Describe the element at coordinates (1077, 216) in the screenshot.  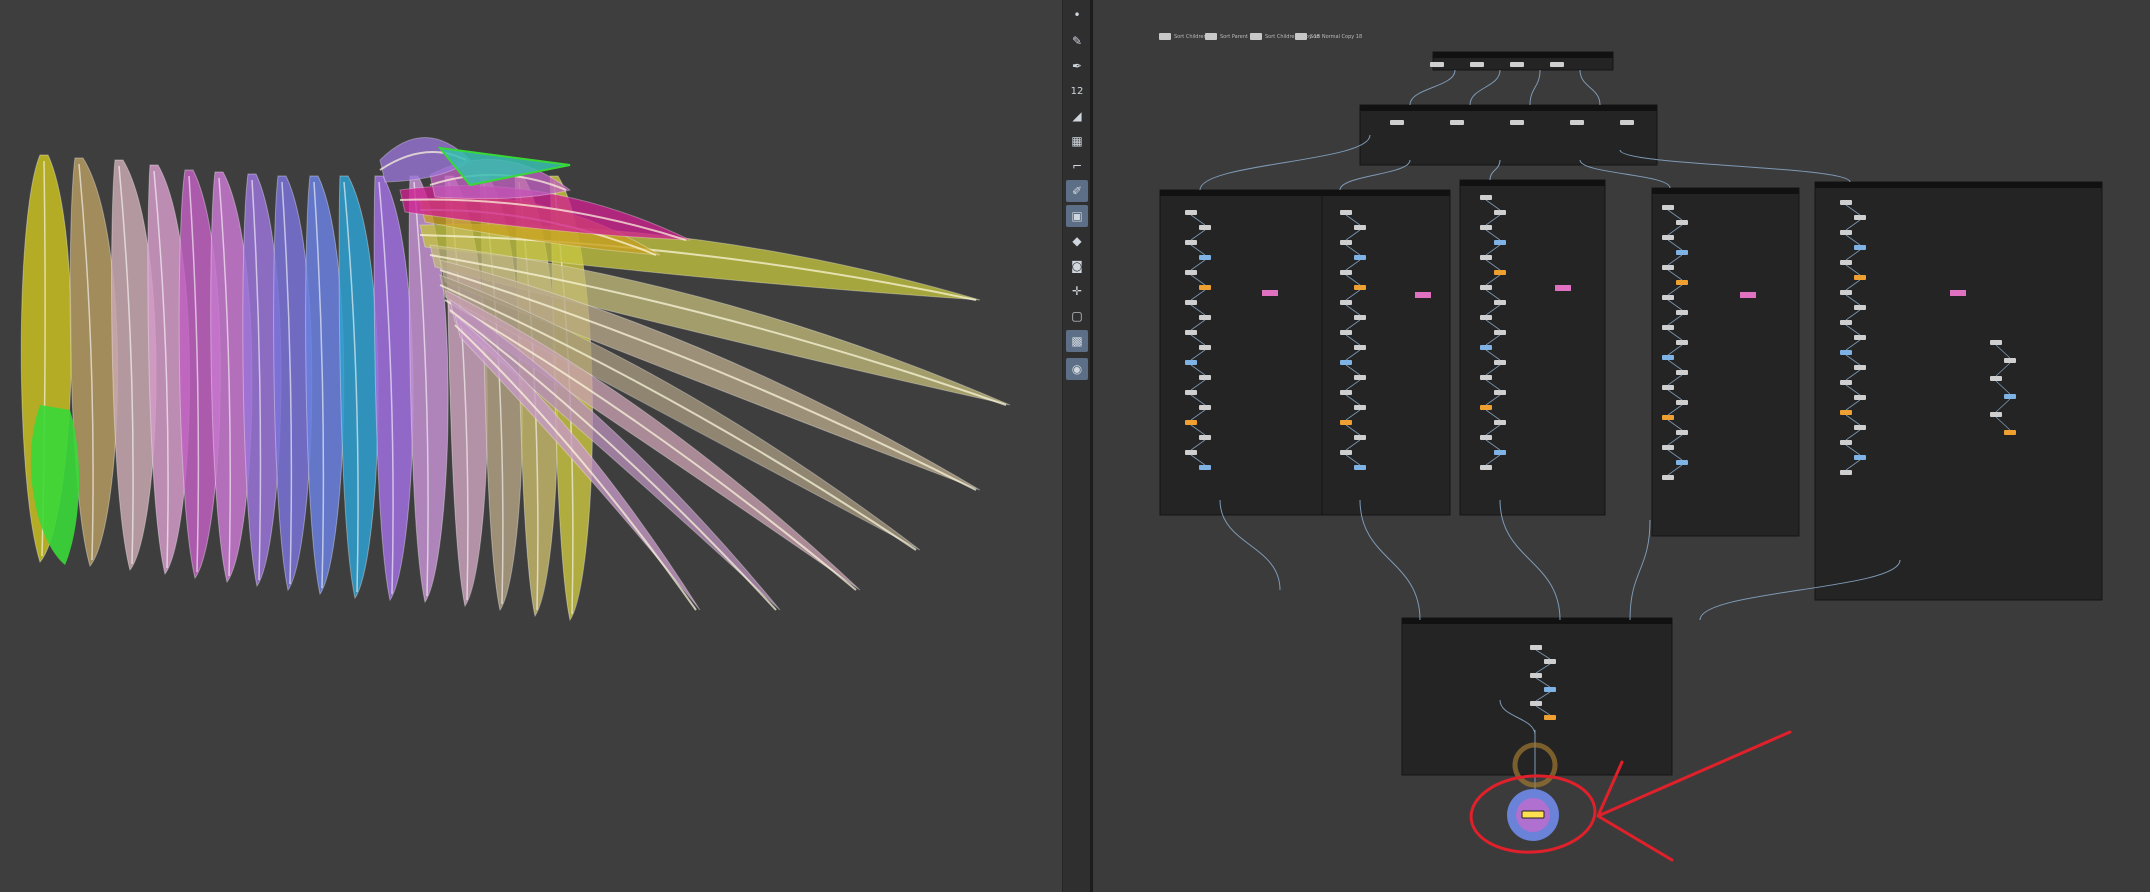
I see `grid-view-icon: ▣` at that location.